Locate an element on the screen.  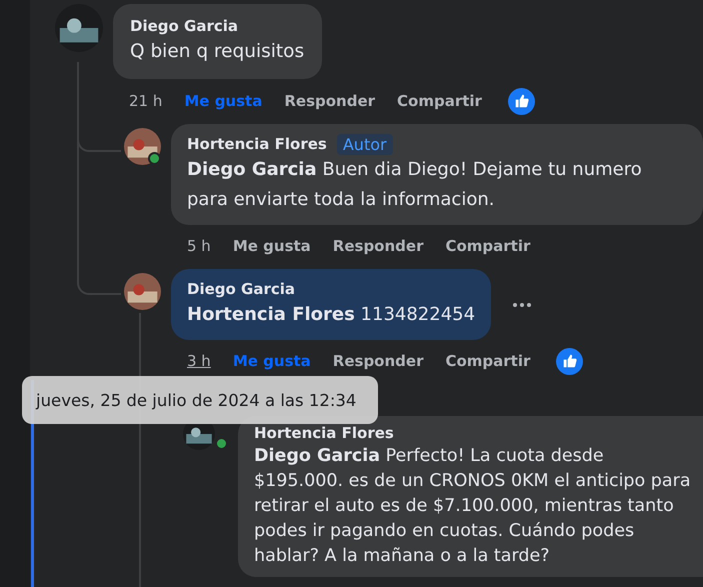
comment-time: 21 h is located at coordinates (145, 101).